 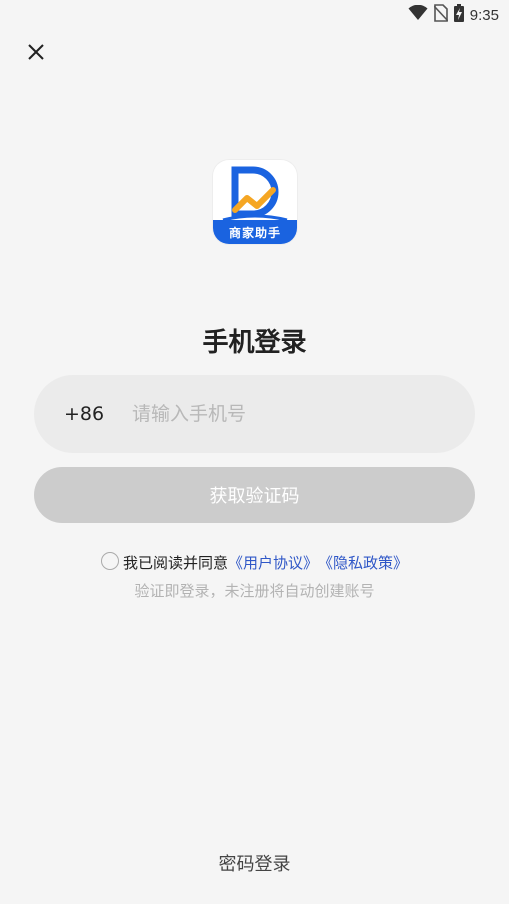 I want to click on agreement-row: 我已阅读并同意 《用户协议》 《隐私政策》, so click(x=254, y=562).